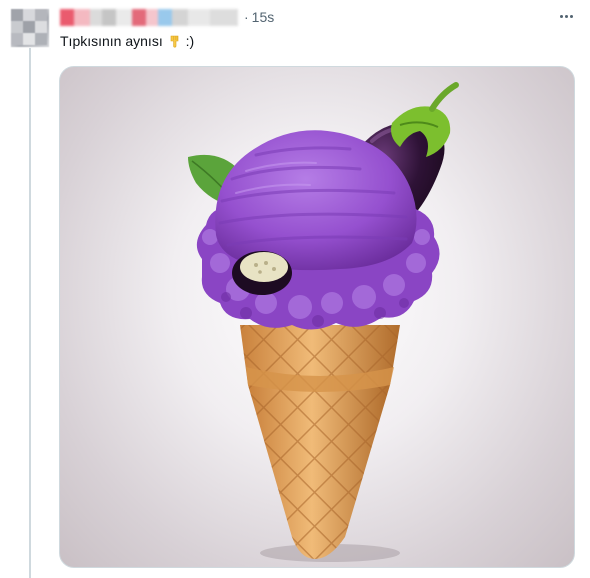 The width and height of the screenshot is (590, 578). Describe the element at coordinates (149, 17) in the screenshot. I see `username-redacted` at that location.